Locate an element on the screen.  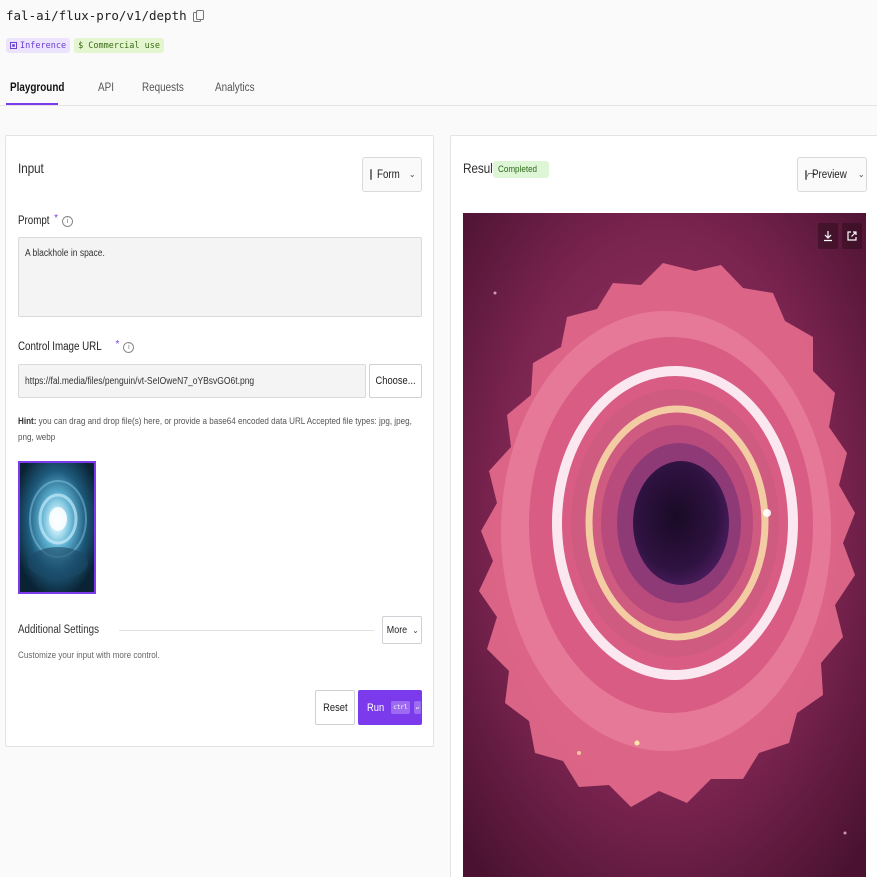
model-id: fal-ai/flux-pro/v1/depth is located at coordinates (105, 15).